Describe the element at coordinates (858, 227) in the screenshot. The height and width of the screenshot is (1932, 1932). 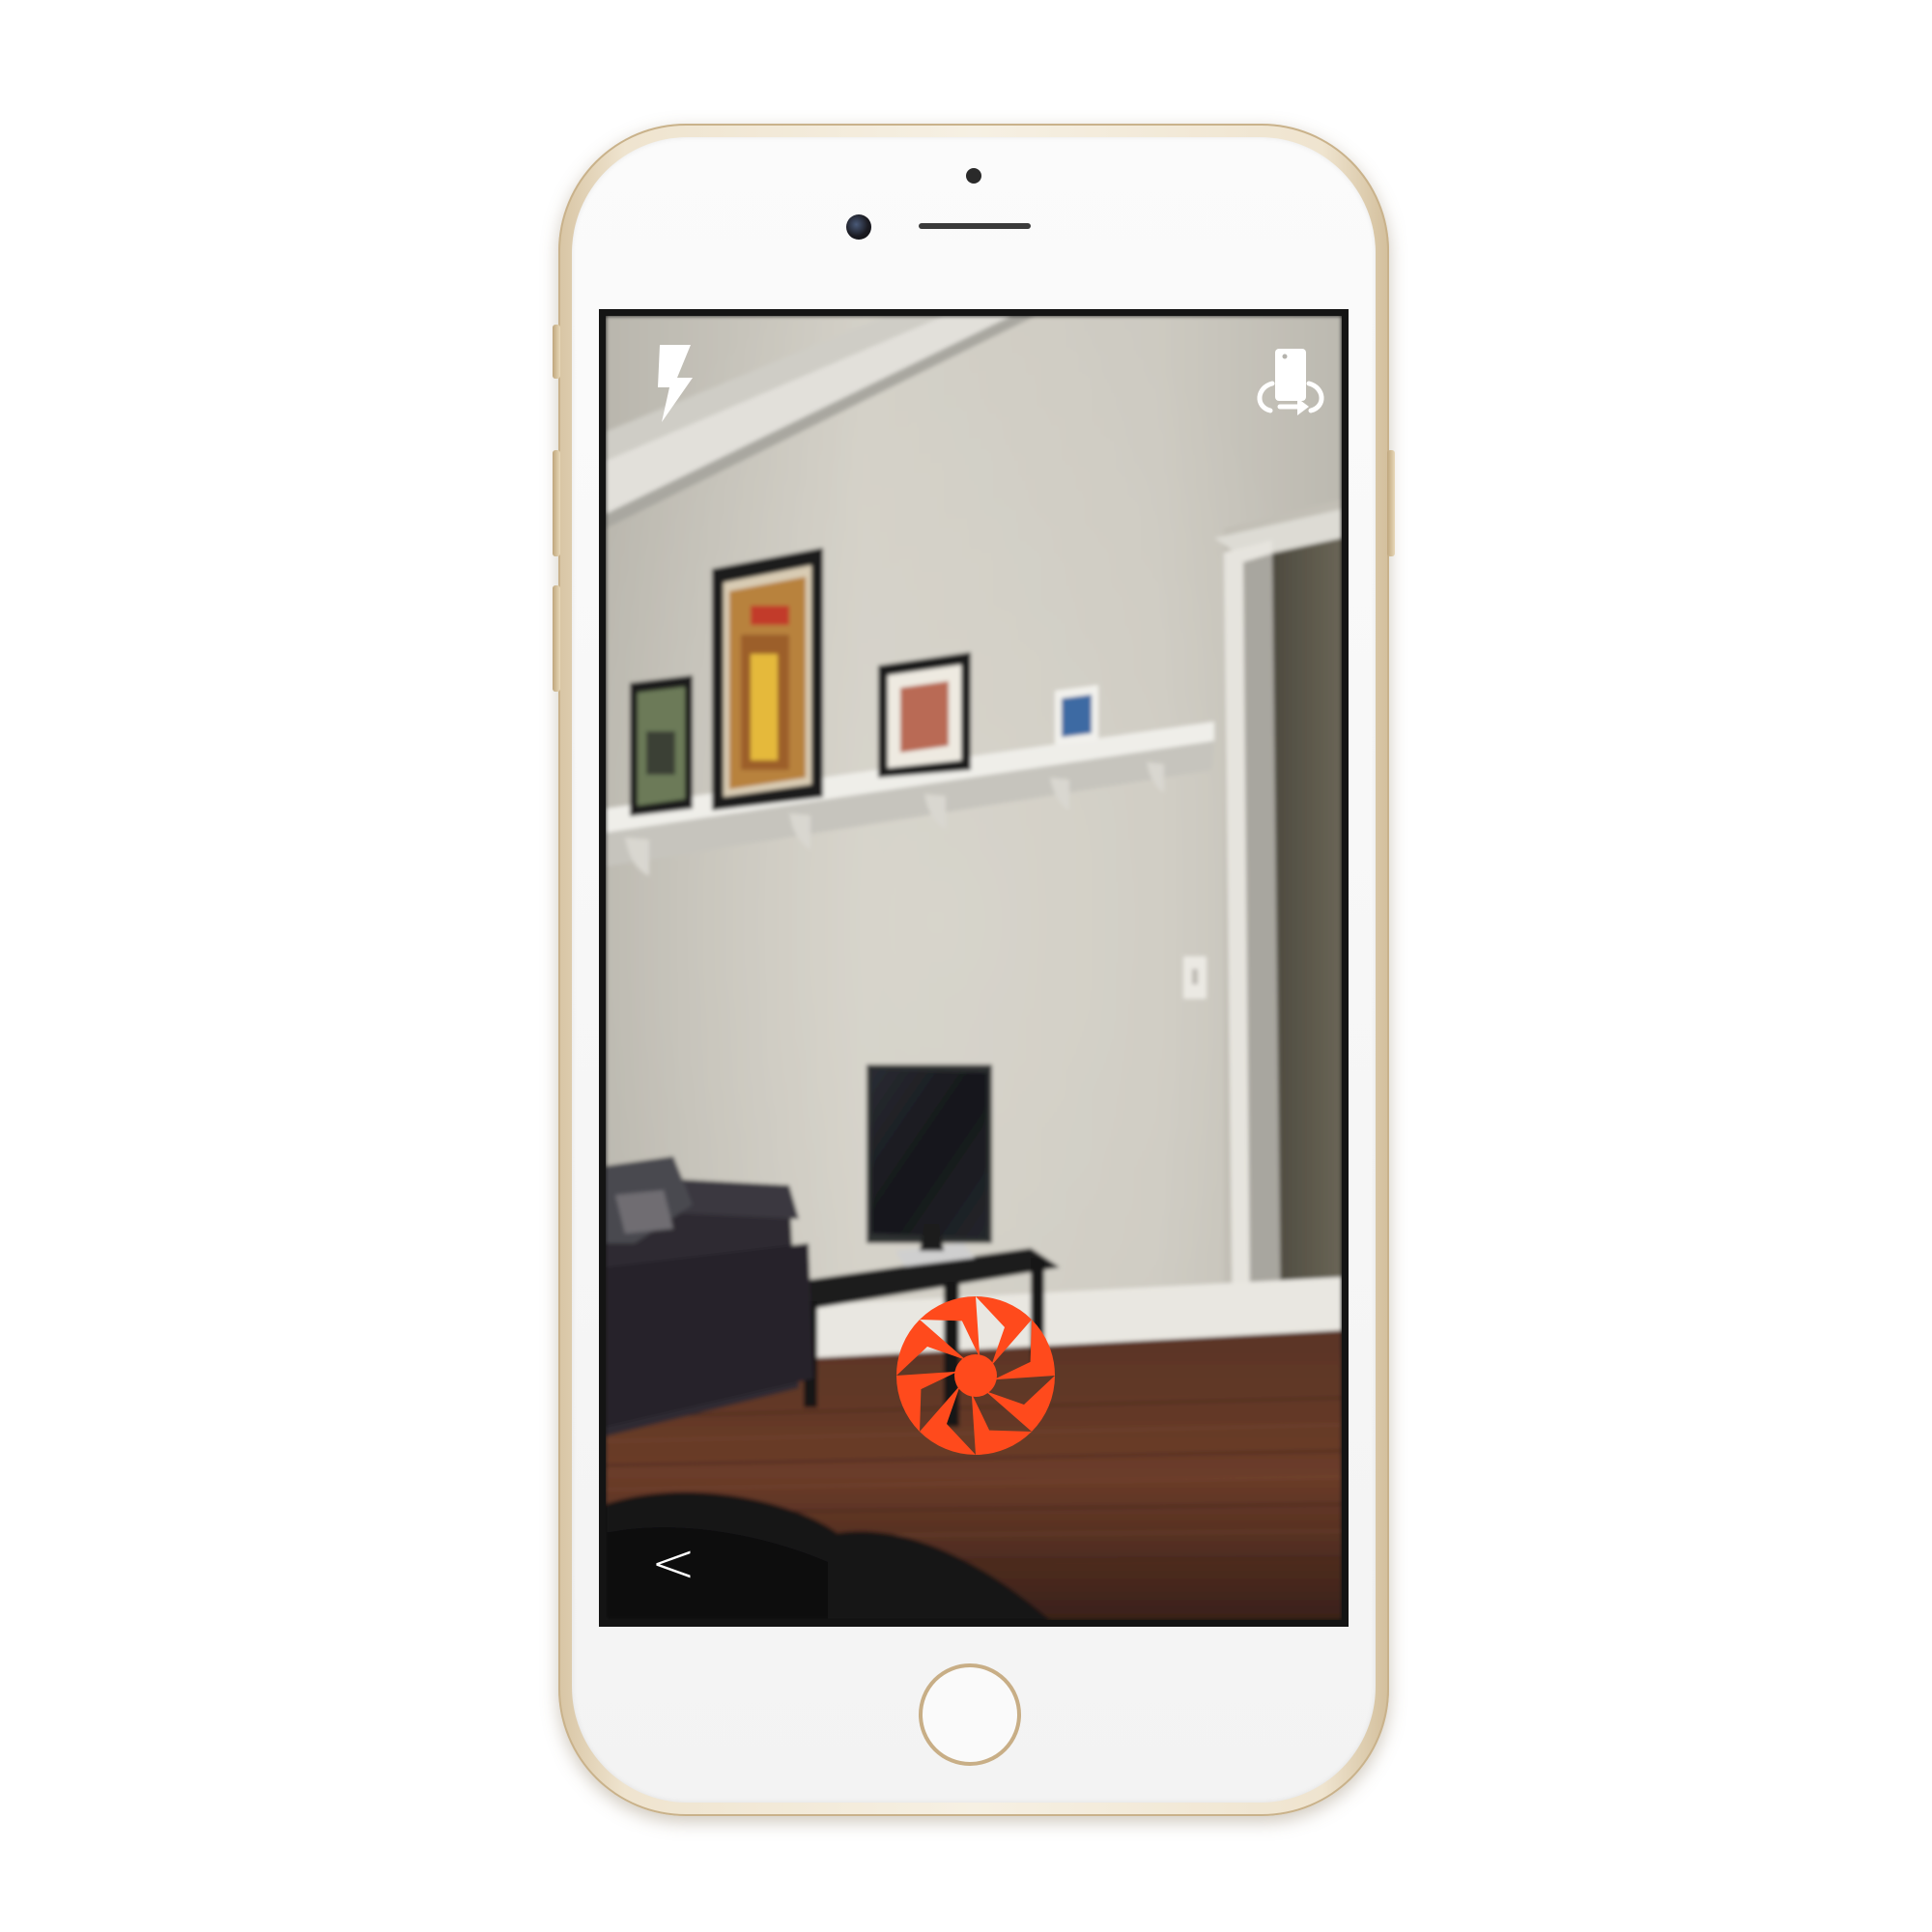
I see `front-camera-lens` at that location.